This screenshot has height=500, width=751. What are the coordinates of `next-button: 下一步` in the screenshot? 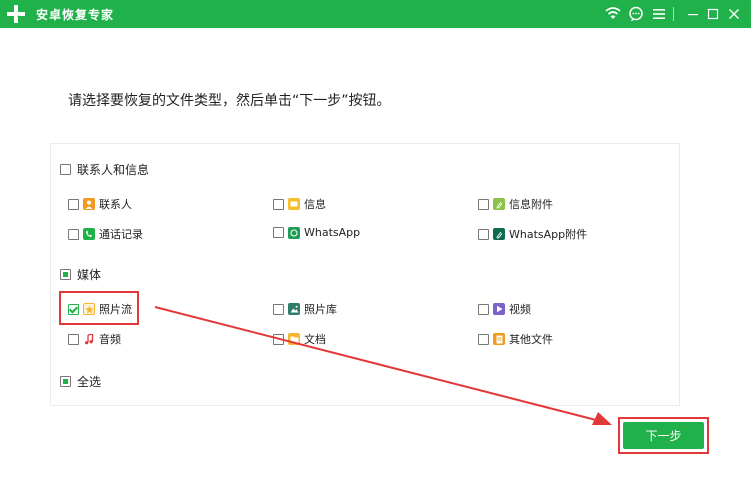 It's located at (663, 435).